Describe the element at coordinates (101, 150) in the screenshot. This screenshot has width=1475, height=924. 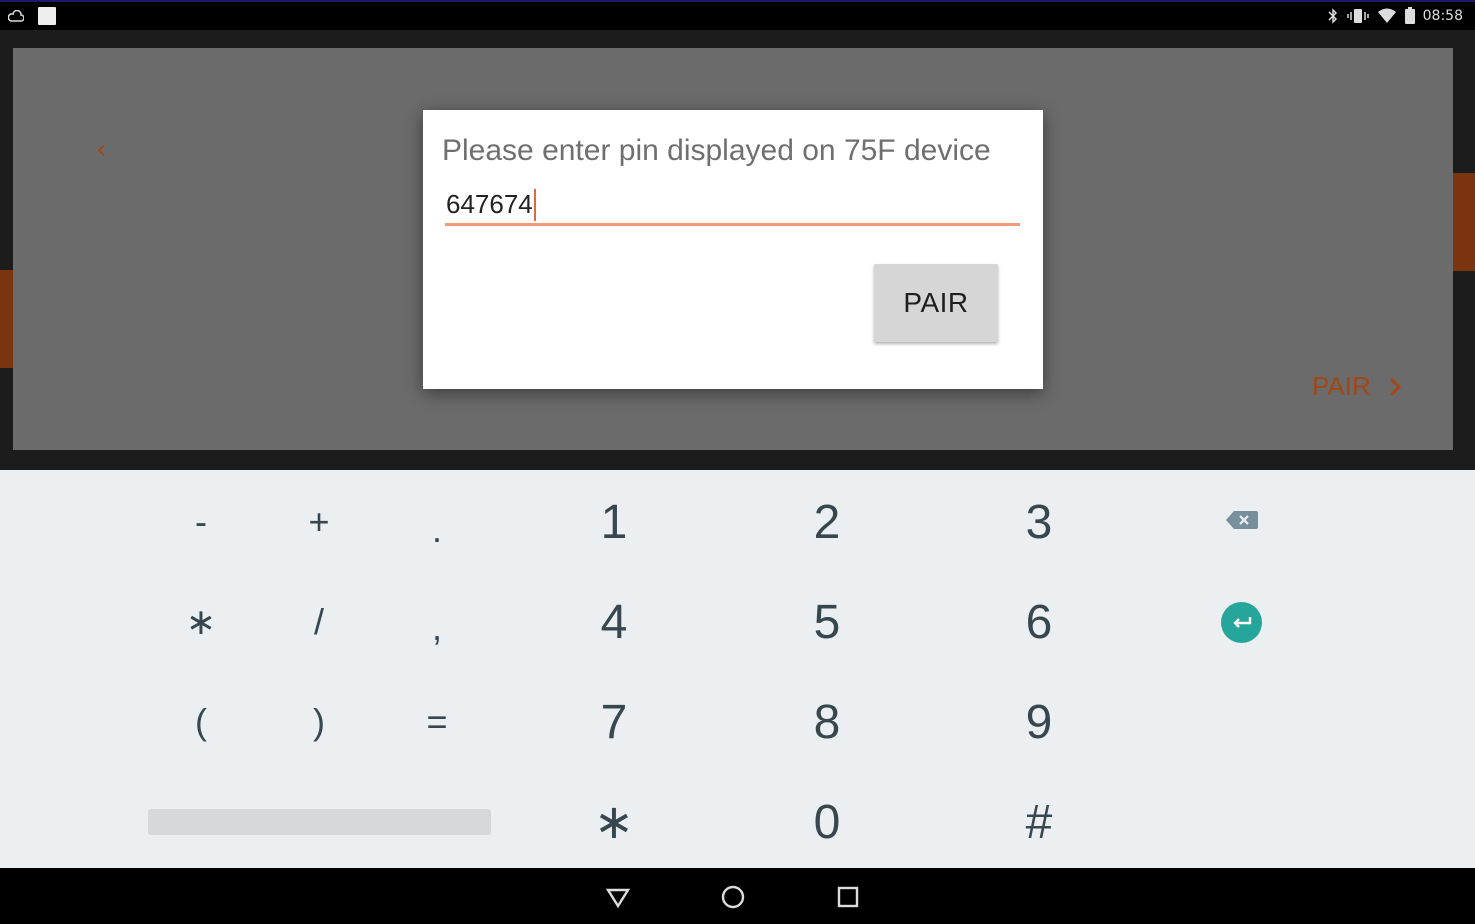
I see `back-chevron-icon: ‹` at that location.